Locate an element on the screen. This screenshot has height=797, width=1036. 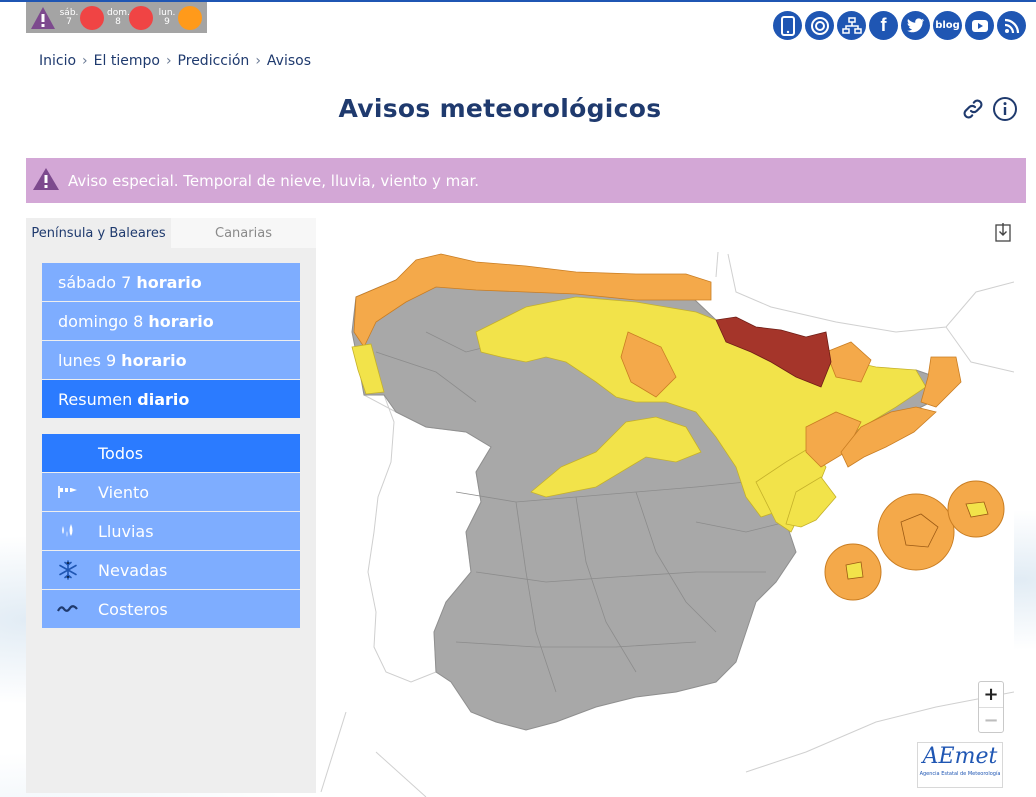
mini-day-label: dom. 8 is located at coordinates (118, 17).